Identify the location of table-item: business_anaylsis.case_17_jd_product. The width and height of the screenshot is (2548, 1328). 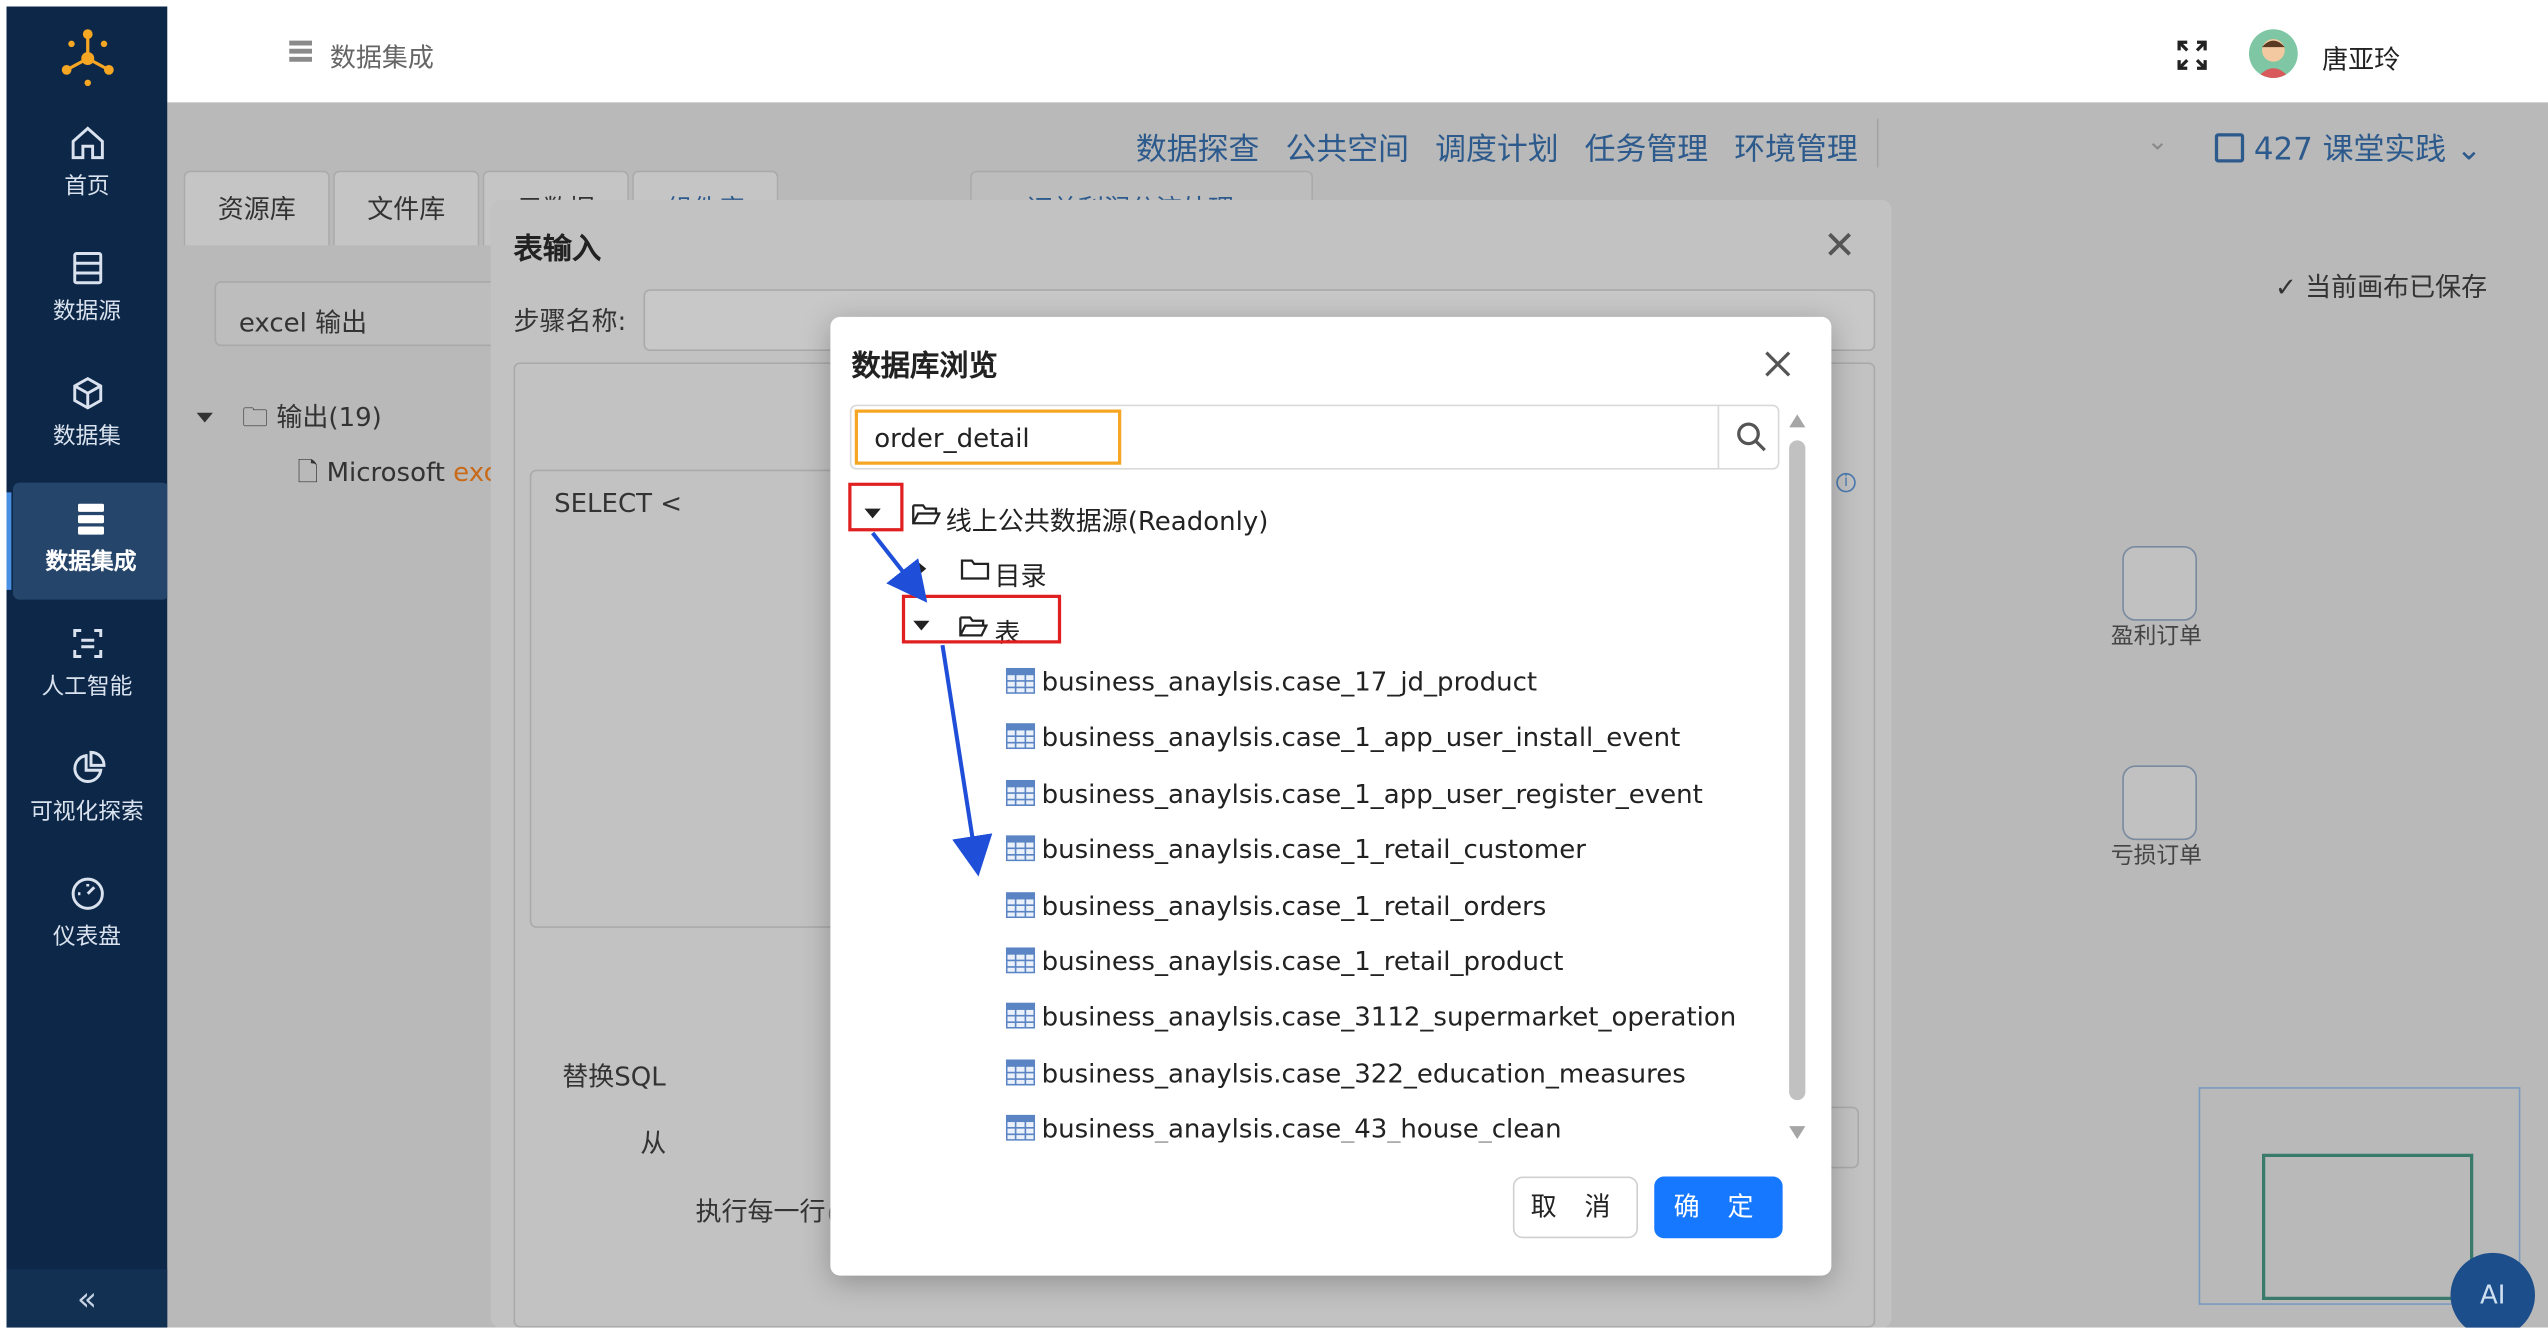
(1302, 681).